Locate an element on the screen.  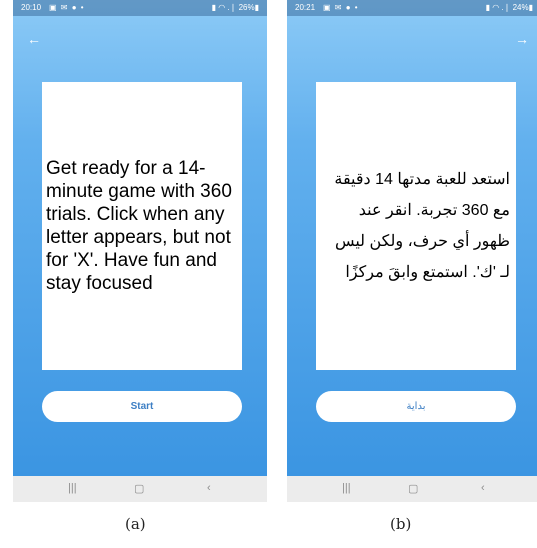
caption-b: (b) is located at coordinates (401, 524).